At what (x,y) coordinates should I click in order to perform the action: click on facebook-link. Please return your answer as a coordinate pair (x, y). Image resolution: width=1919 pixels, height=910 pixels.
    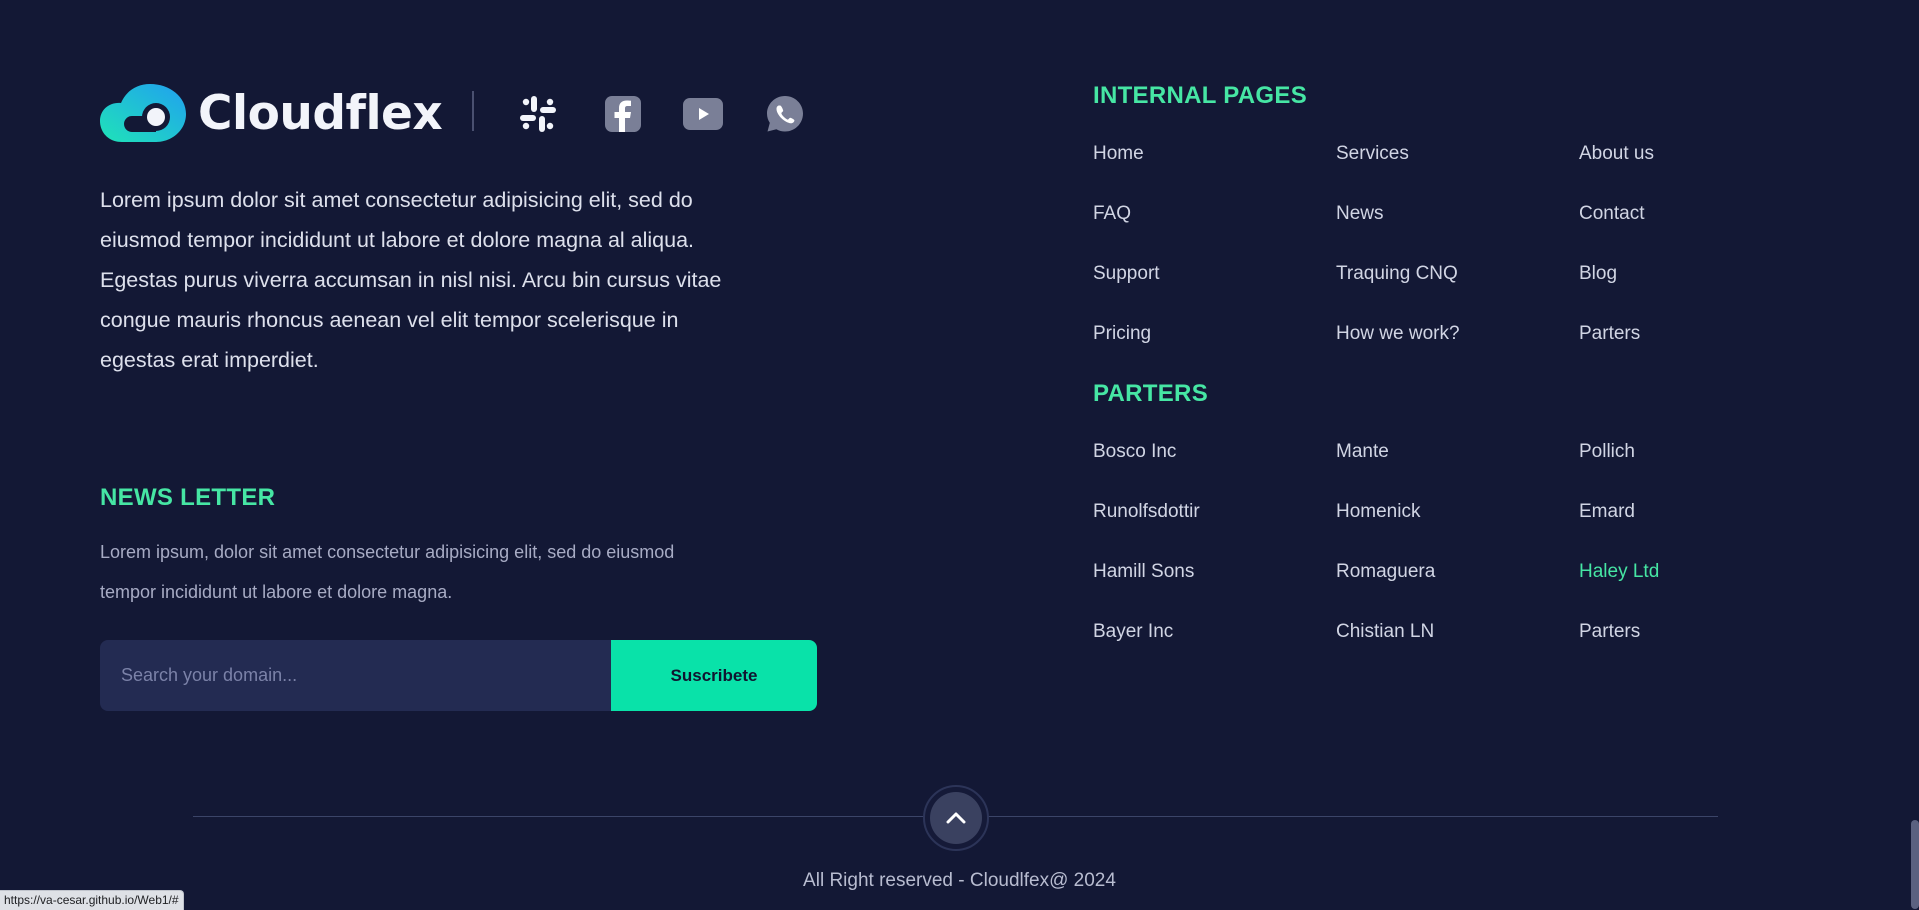
    Looking at the image, I should click on (623, 114).